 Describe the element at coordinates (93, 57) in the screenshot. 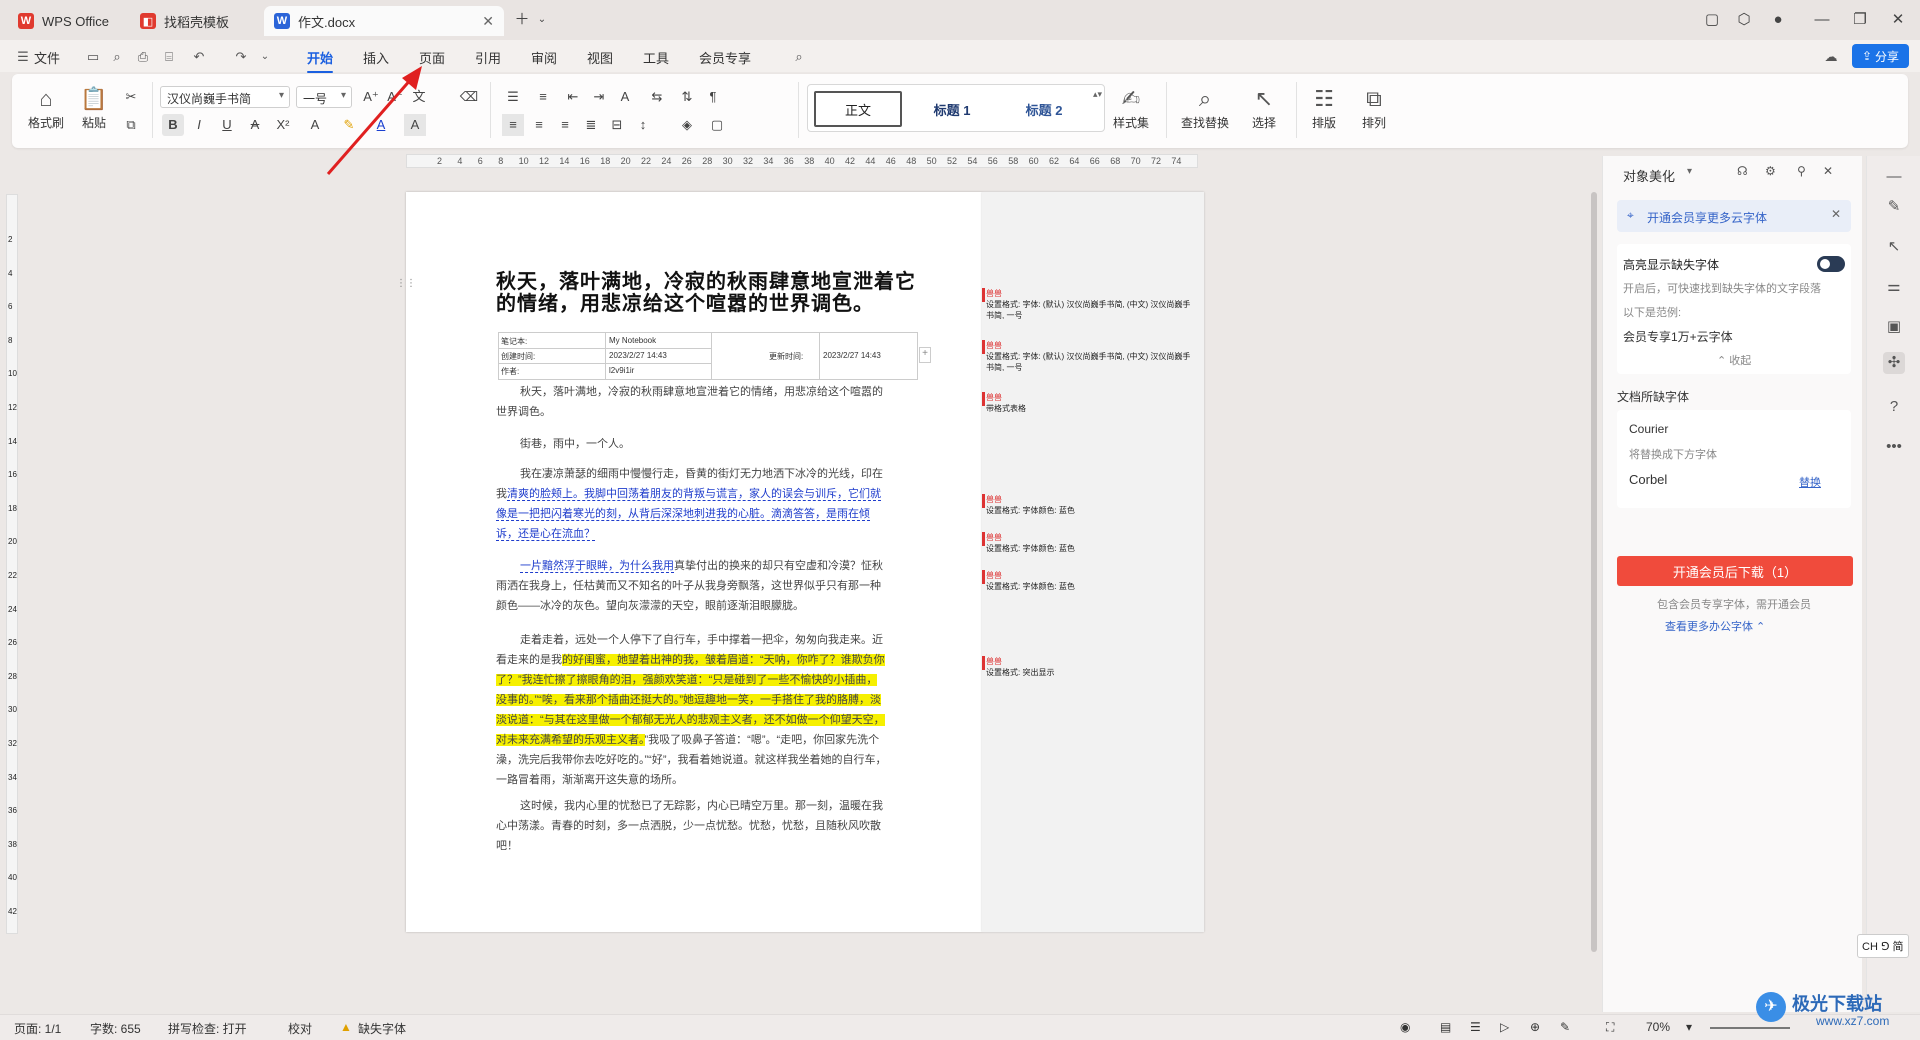

I see `save-icon: ▭` at that location.